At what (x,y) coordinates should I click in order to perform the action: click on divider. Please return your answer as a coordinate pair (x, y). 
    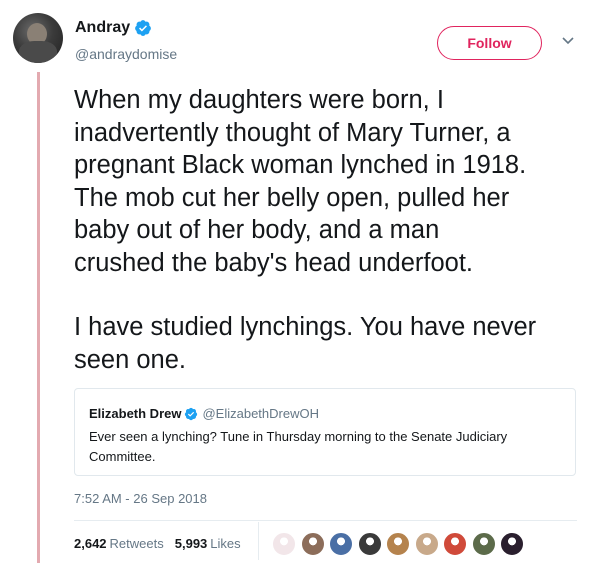
    Looking at the image, I should click on (325, 520).